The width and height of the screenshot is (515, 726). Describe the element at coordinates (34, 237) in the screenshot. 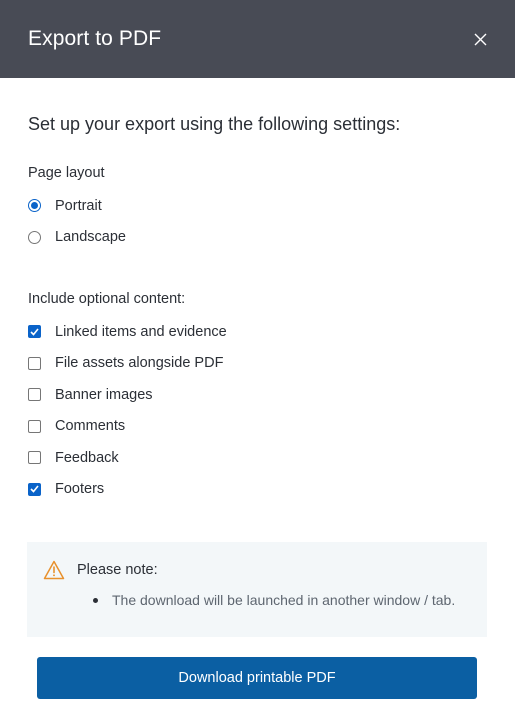

I see `radio-landscape-input` at that location.